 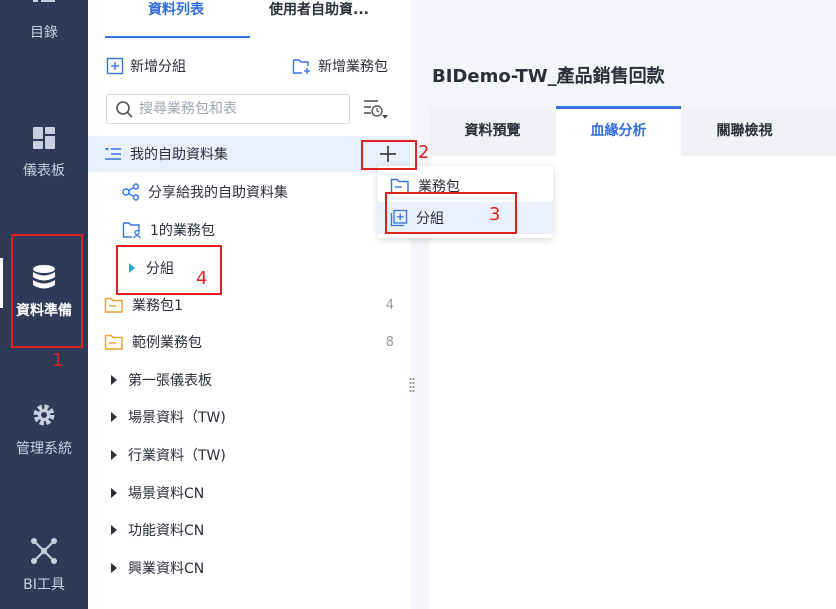 I want to click on tree-item-label: 場景資料CN, so click(x=166, y=494).